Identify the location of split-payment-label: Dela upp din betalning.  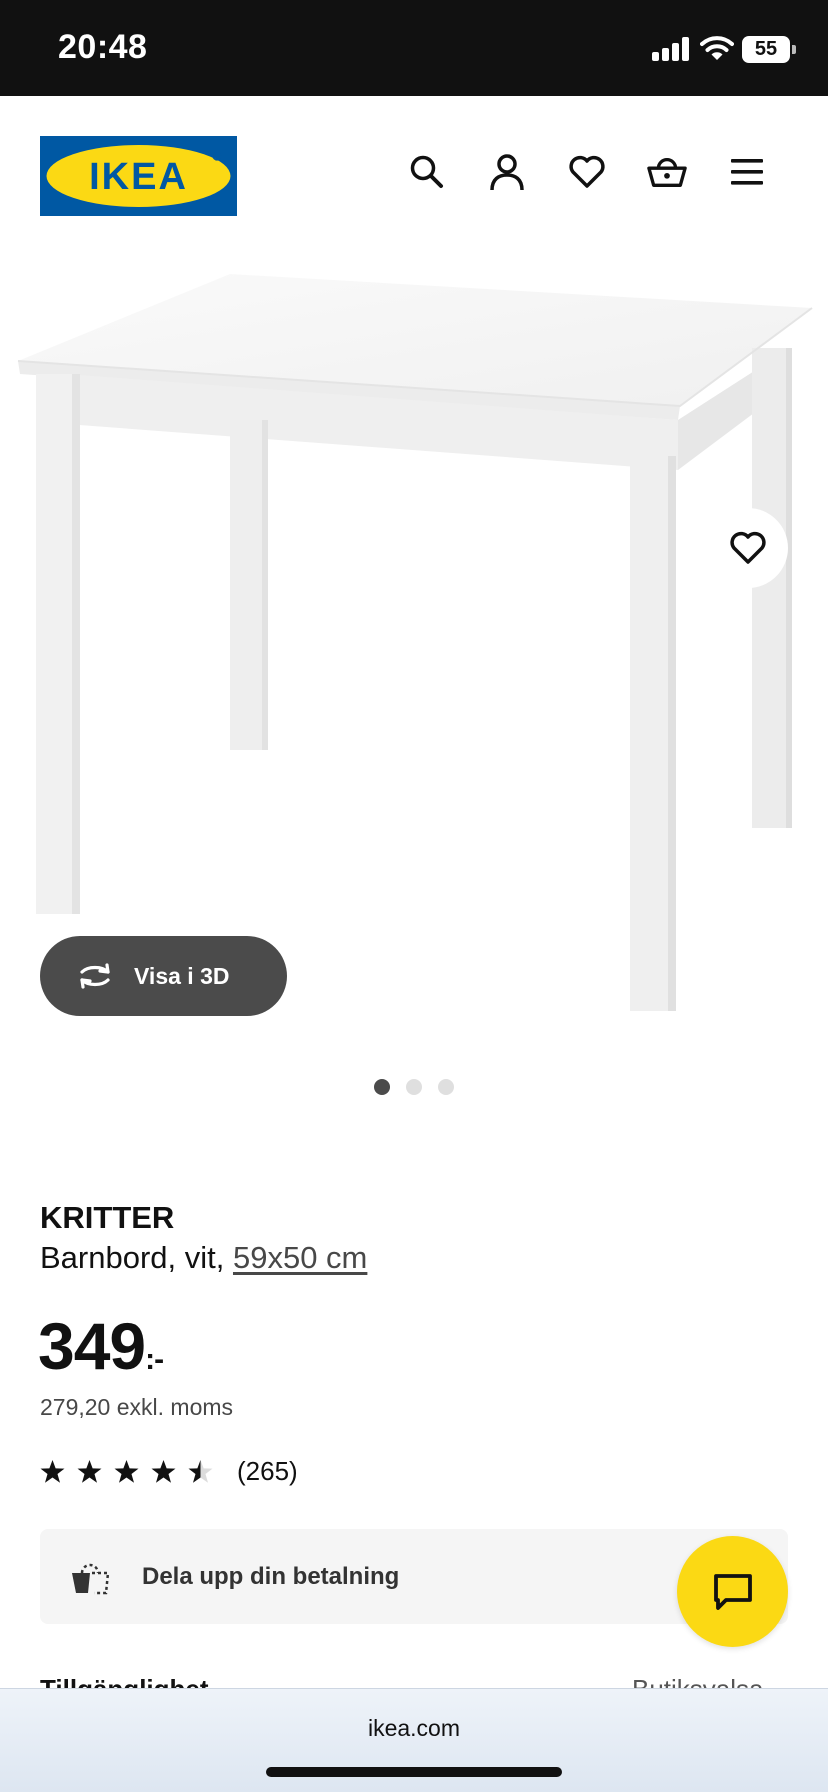
(271, 1576).